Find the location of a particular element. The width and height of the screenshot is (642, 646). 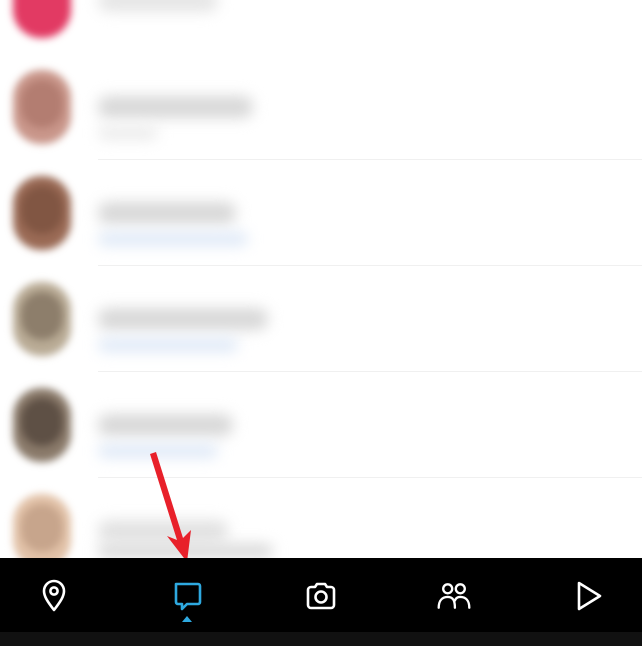

bottom-nav-bar is located at coordinates (321, 596).